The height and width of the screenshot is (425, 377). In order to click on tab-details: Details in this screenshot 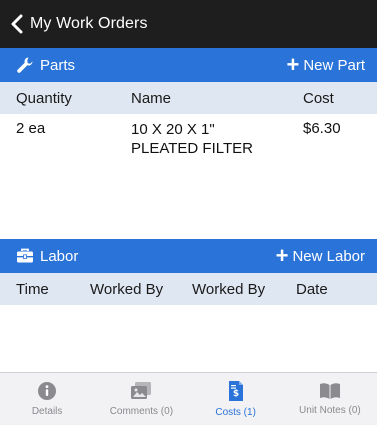, I will do `click(47, 399)`.